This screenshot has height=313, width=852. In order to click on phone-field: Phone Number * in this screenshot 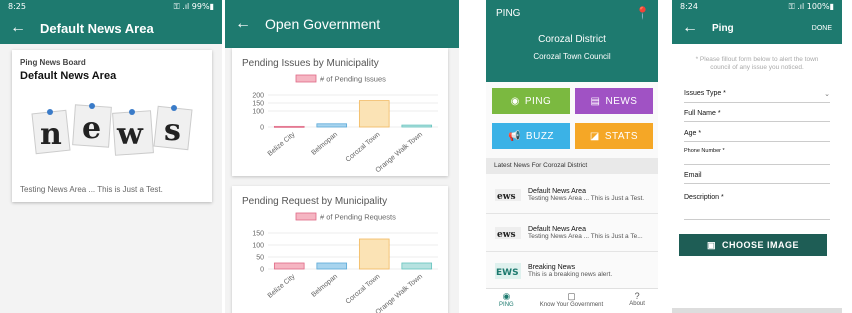, I will do `click(757, 156)`.